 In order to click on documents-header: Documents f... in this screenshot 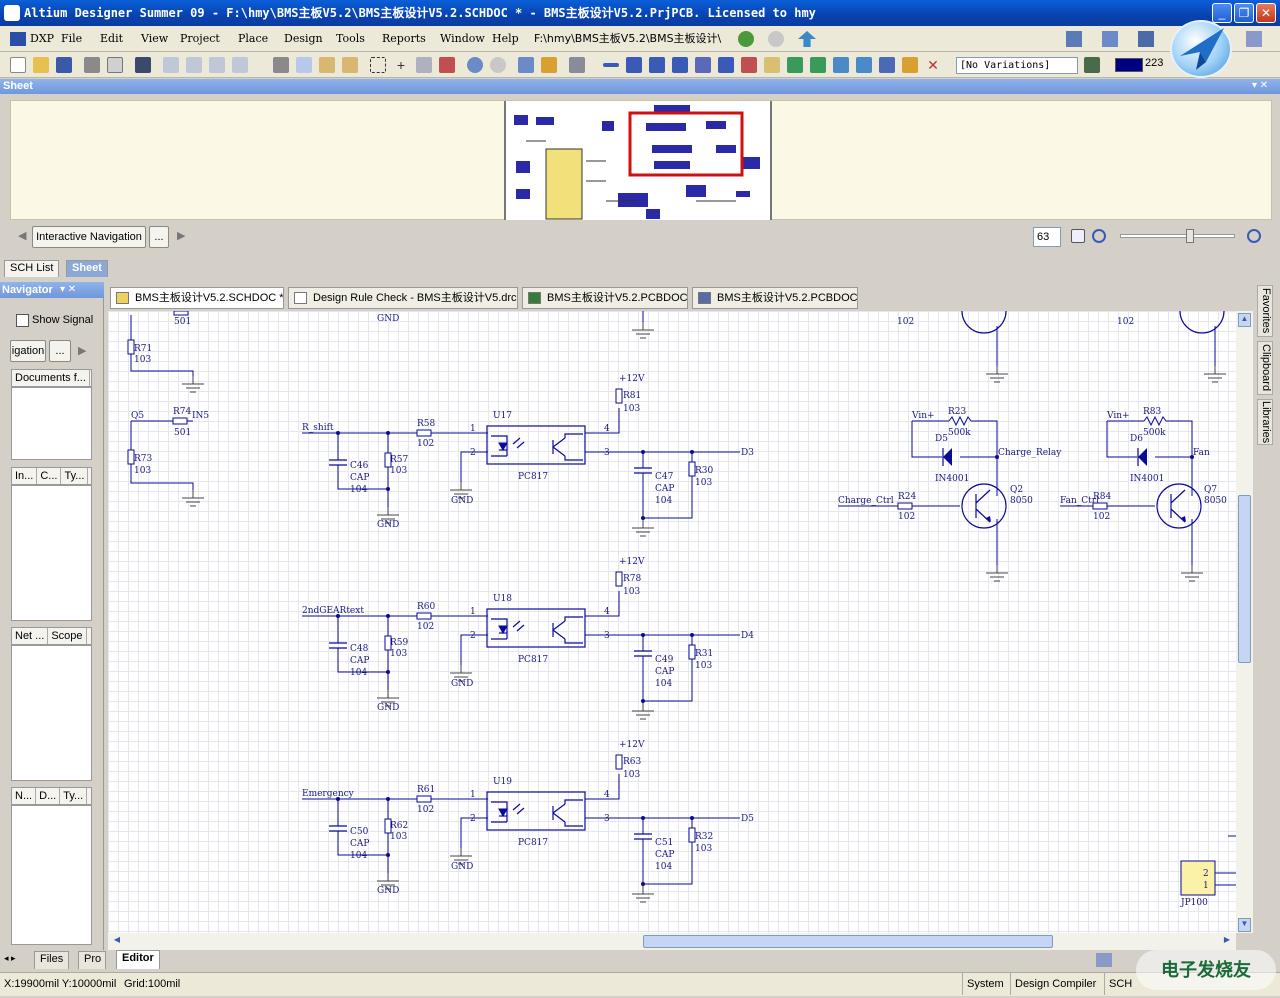, I will do `click(51, 378)`.